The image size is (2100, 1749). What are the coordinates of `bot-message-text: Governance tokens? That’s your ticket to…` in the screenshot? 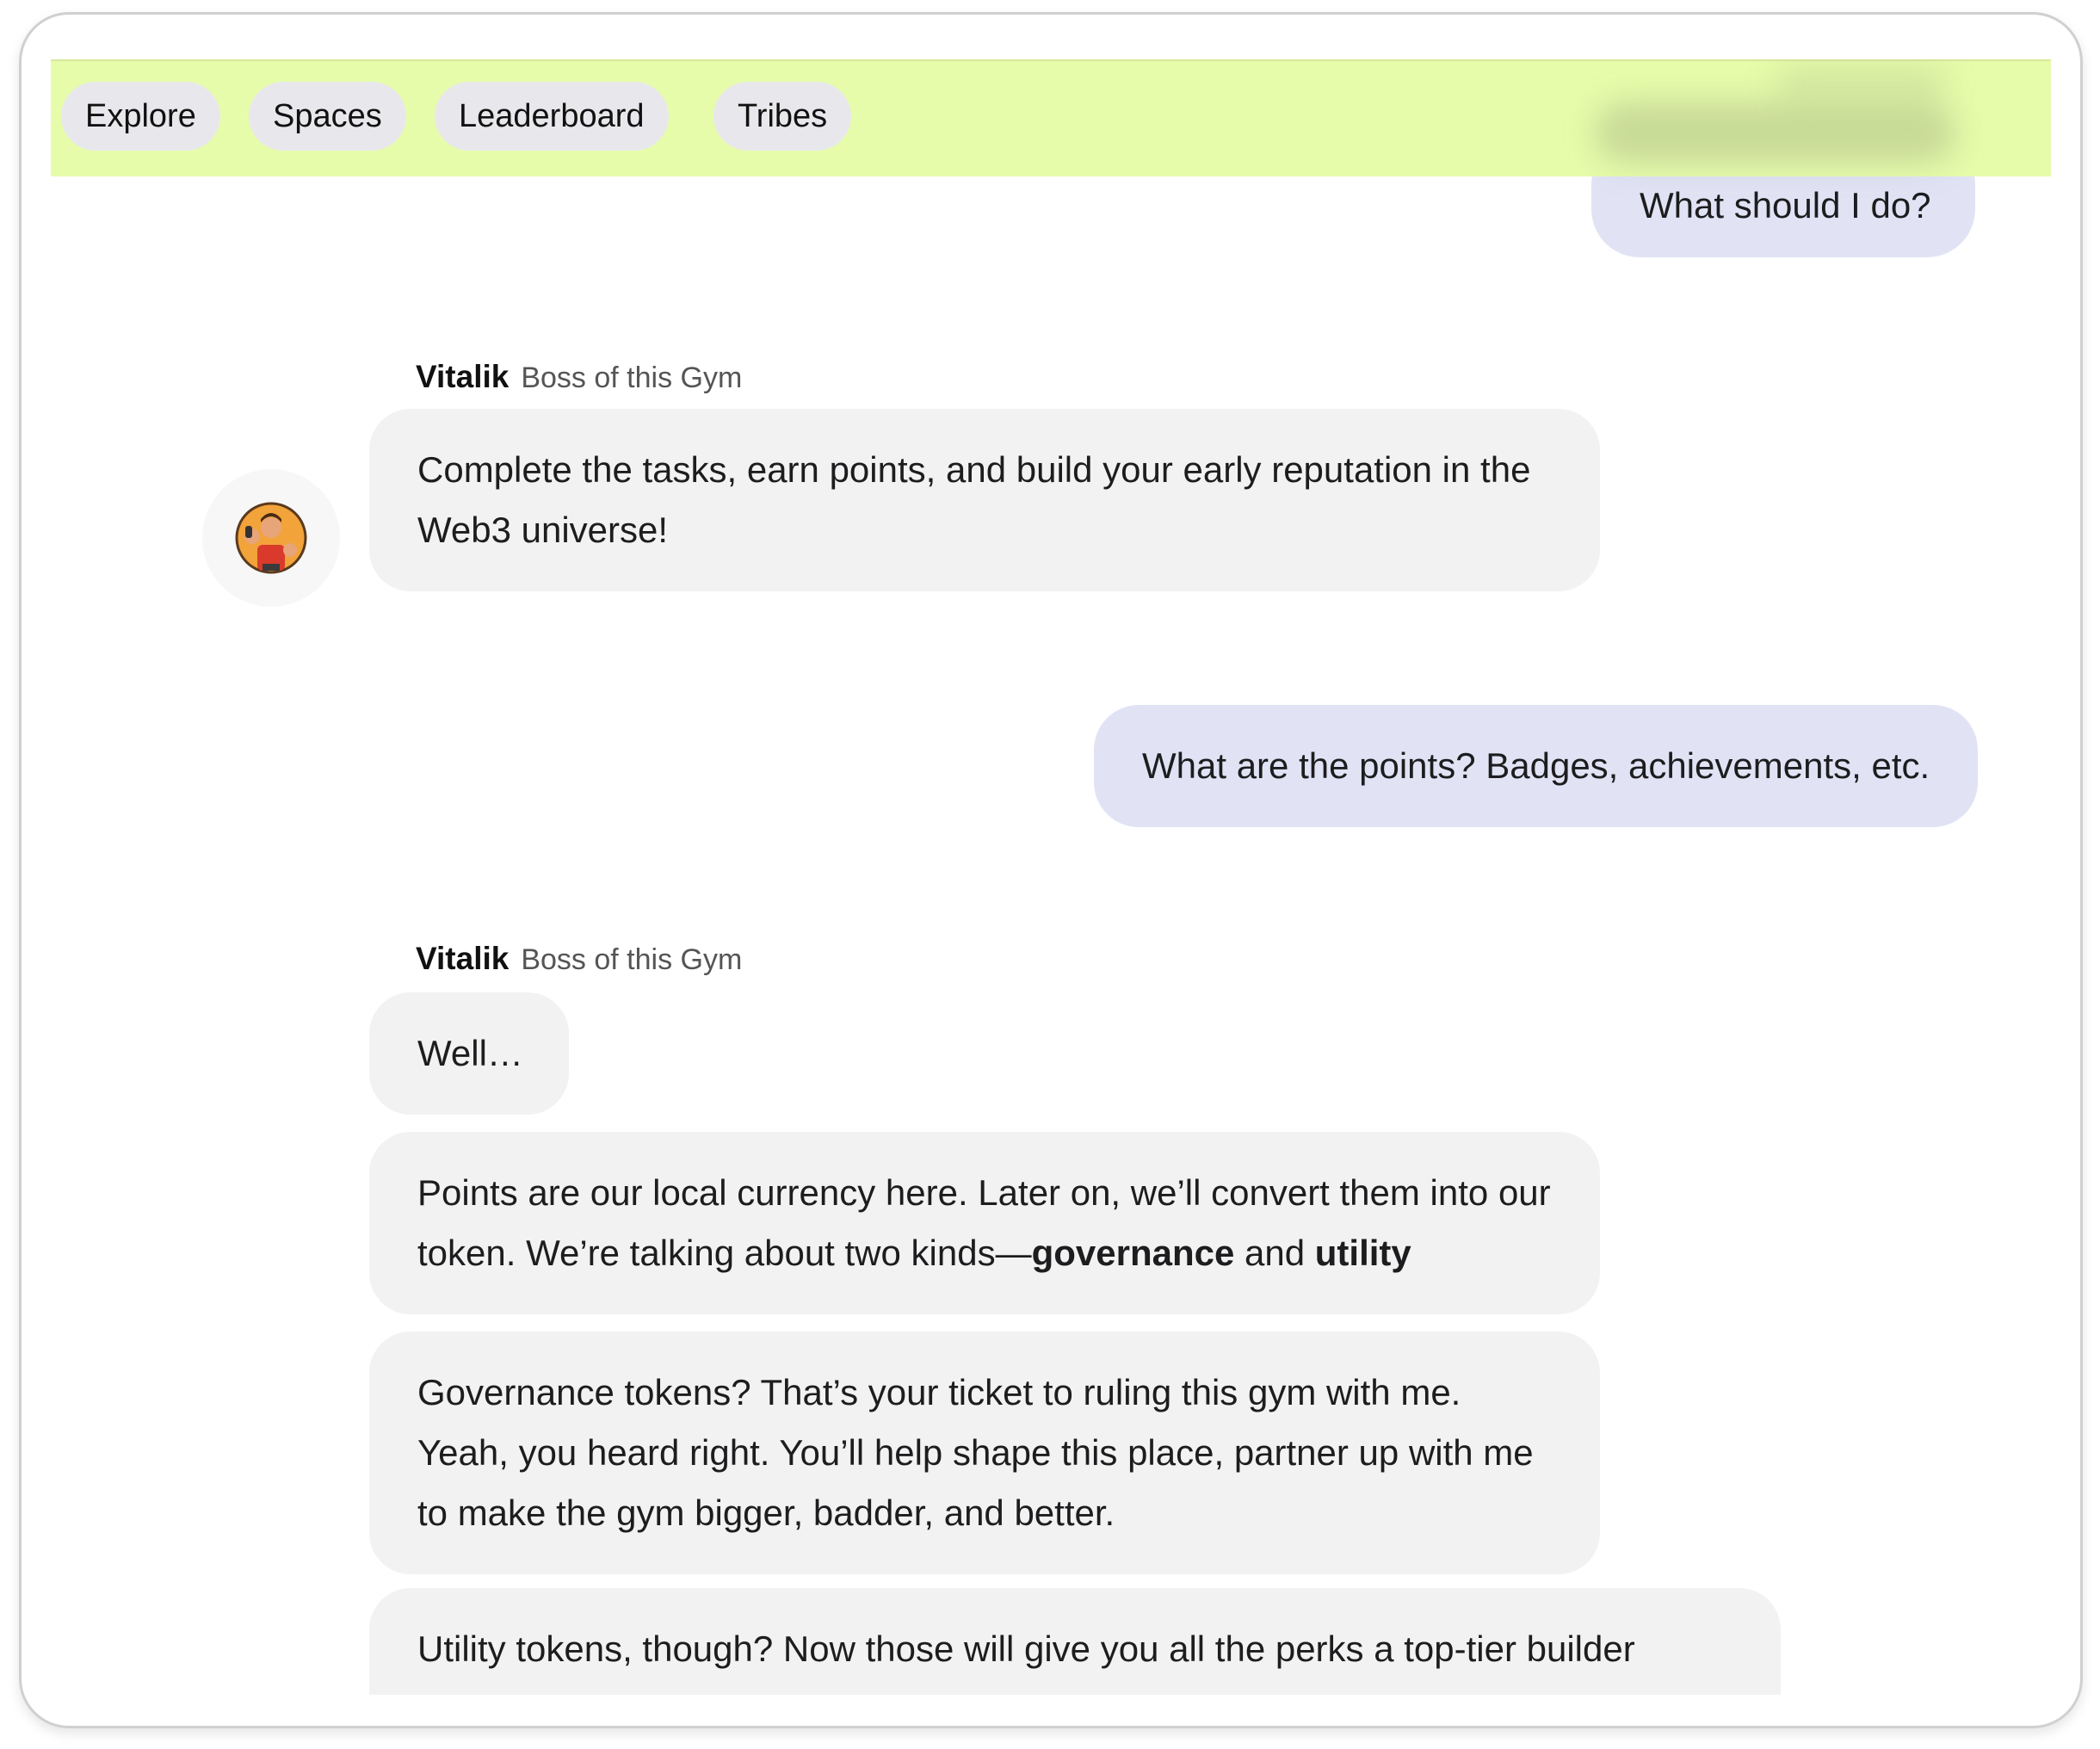 It's located at (975, 1453).